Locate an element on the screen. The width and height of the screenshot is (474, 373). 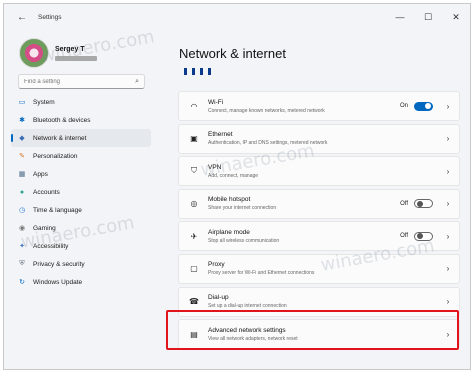
close-icon: ✕ is located at coordinates (456, 17).